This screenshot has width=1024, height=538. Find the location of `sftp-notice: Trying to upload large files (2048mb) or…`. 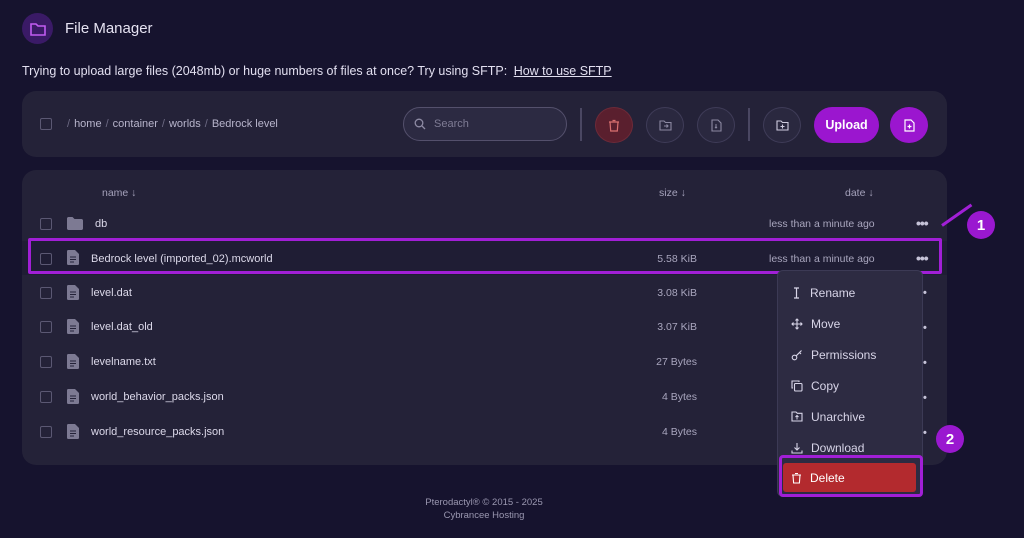

sftp-notice: Trying to upload large files (2048mb) or… is located at coordinates (317, 71).